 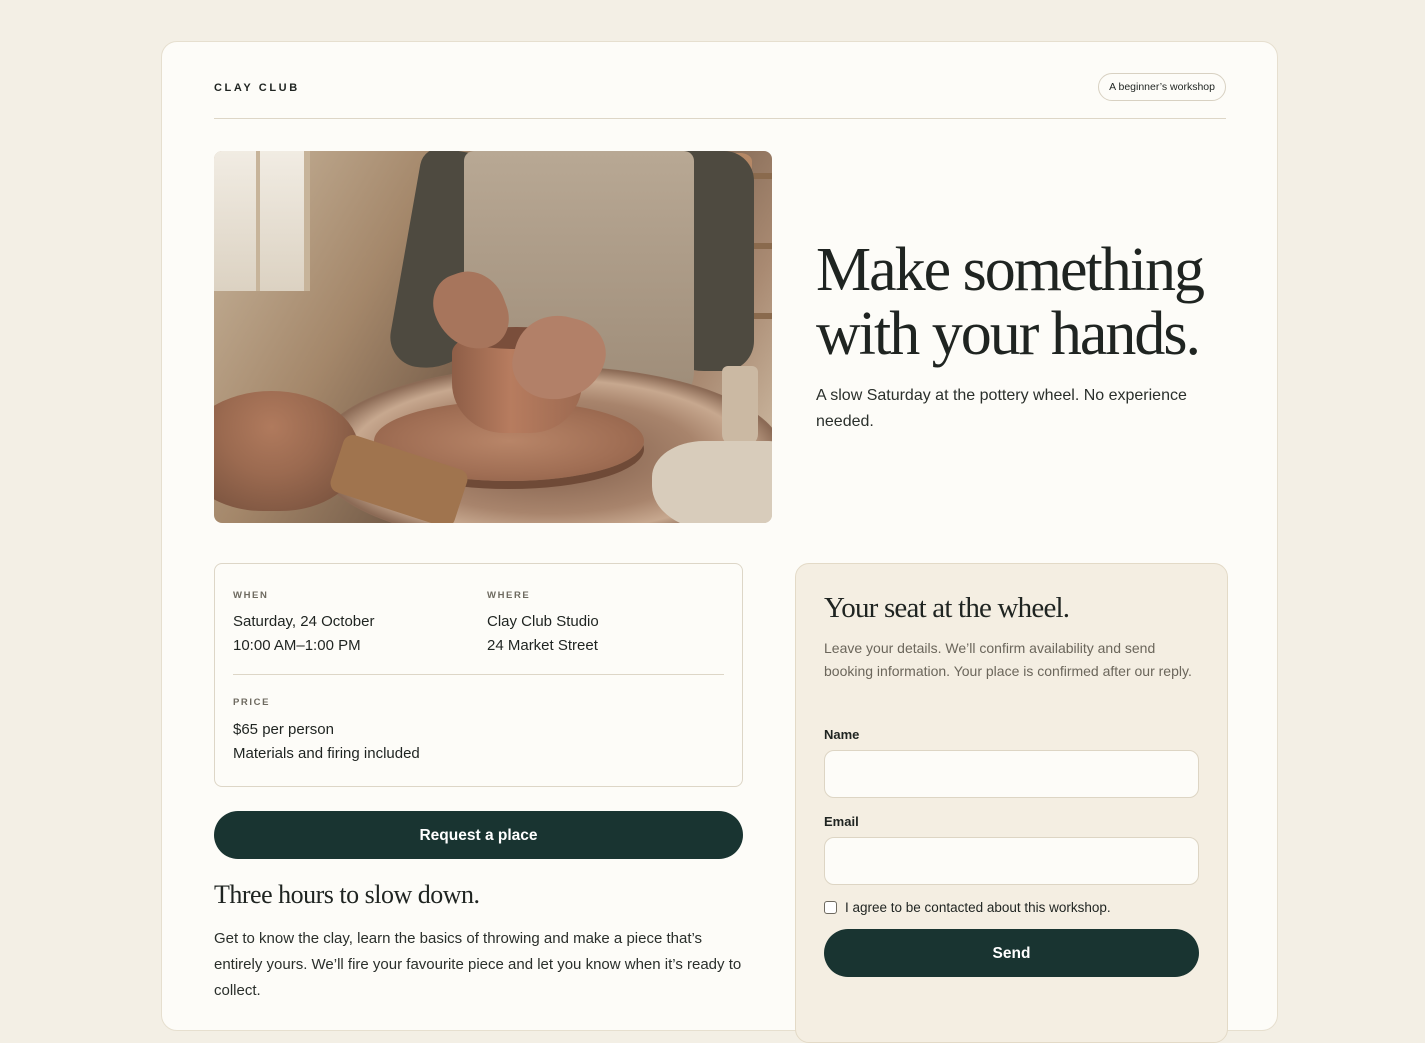 I want to click on about-title: Three hours to slow down., so click(x=347, y=894).